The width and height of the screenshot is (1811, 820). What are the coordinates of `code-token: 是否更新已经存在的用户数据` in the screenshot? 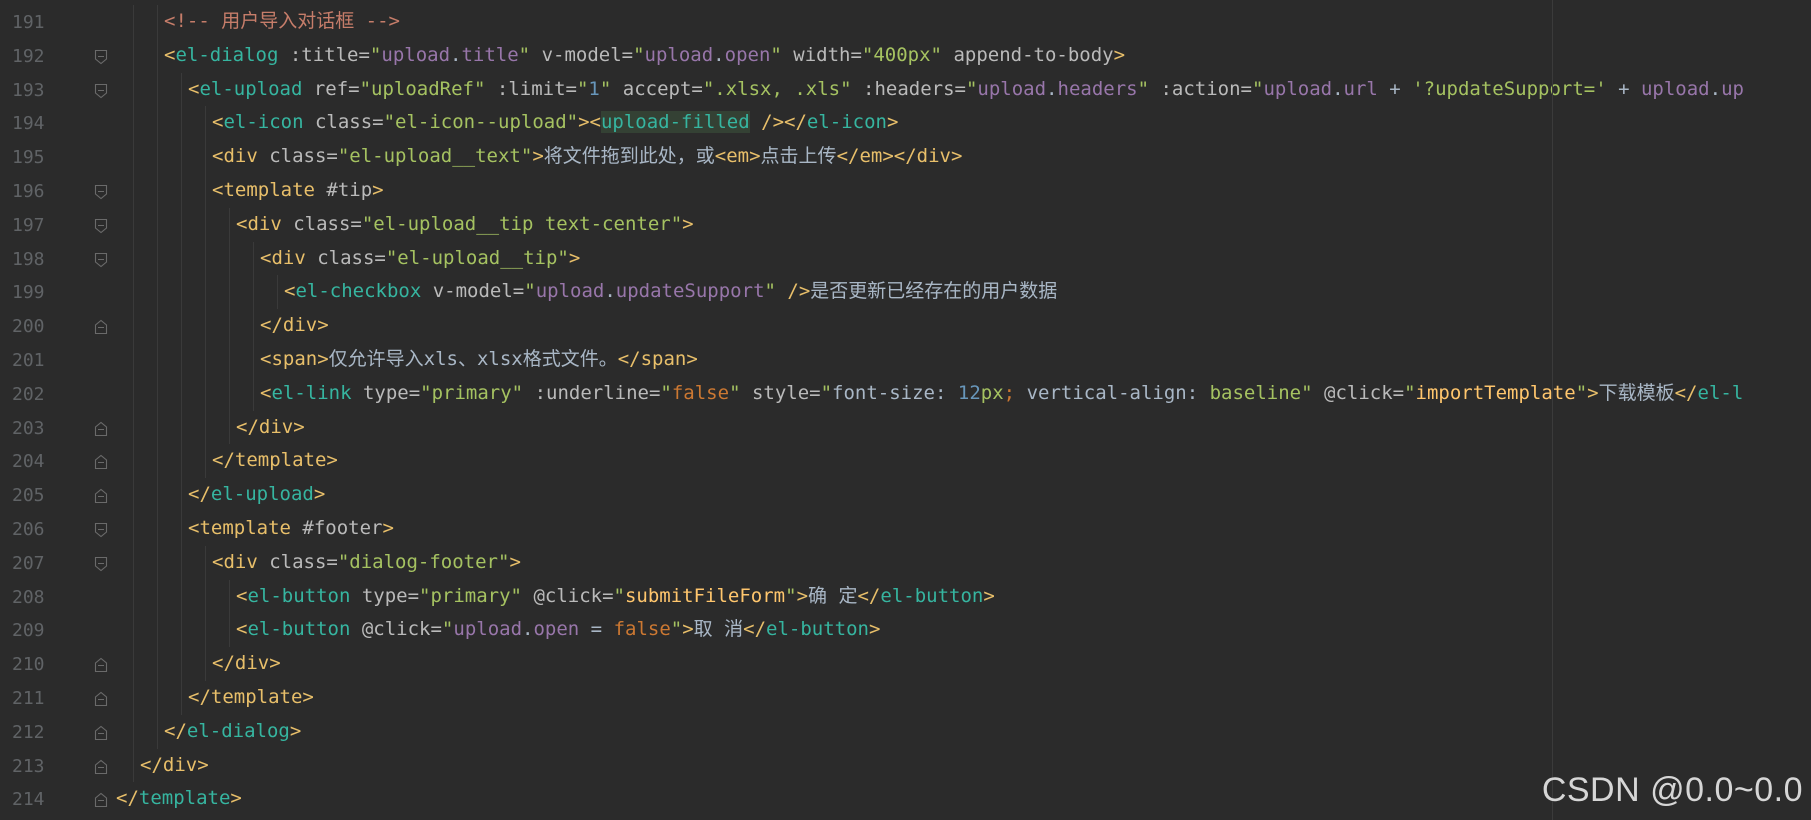 It's located at (934, 291).